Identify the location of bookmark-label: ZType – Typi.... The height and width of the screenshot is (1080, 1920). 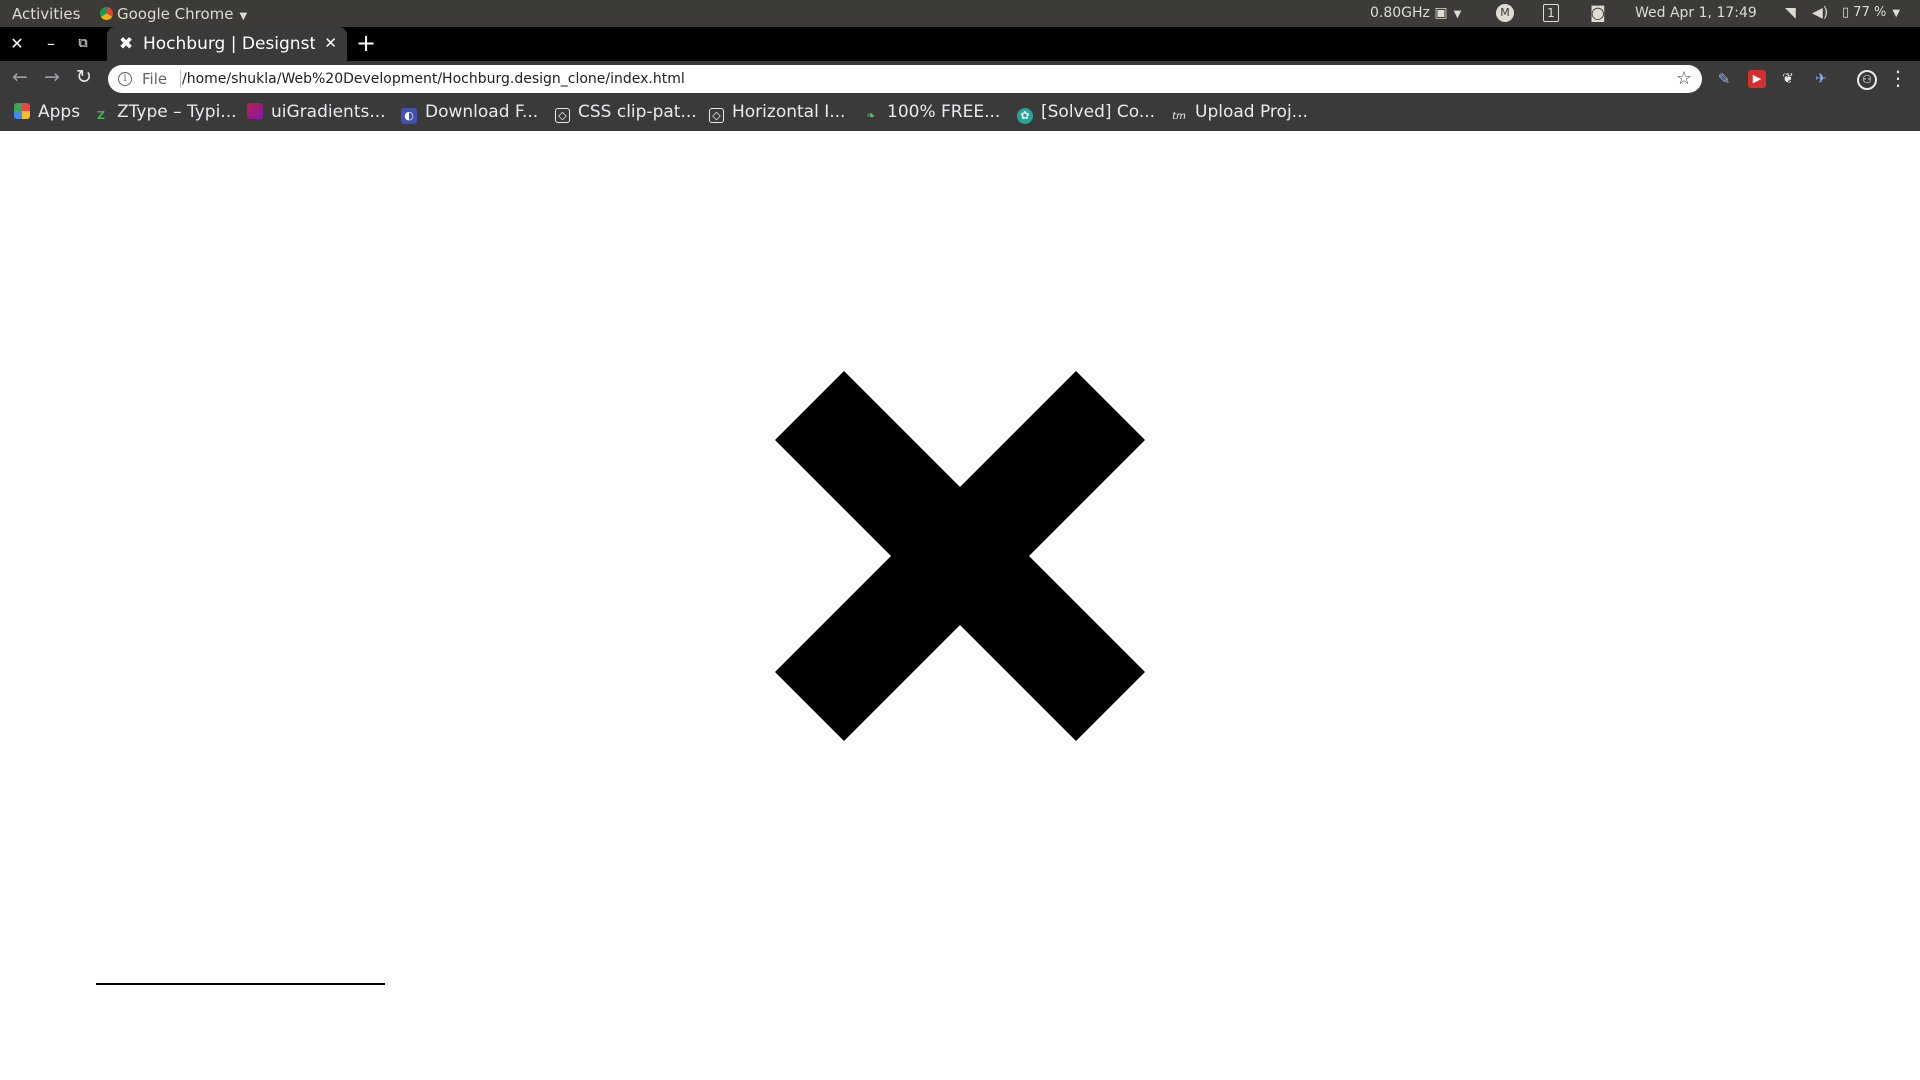
(177, 112).